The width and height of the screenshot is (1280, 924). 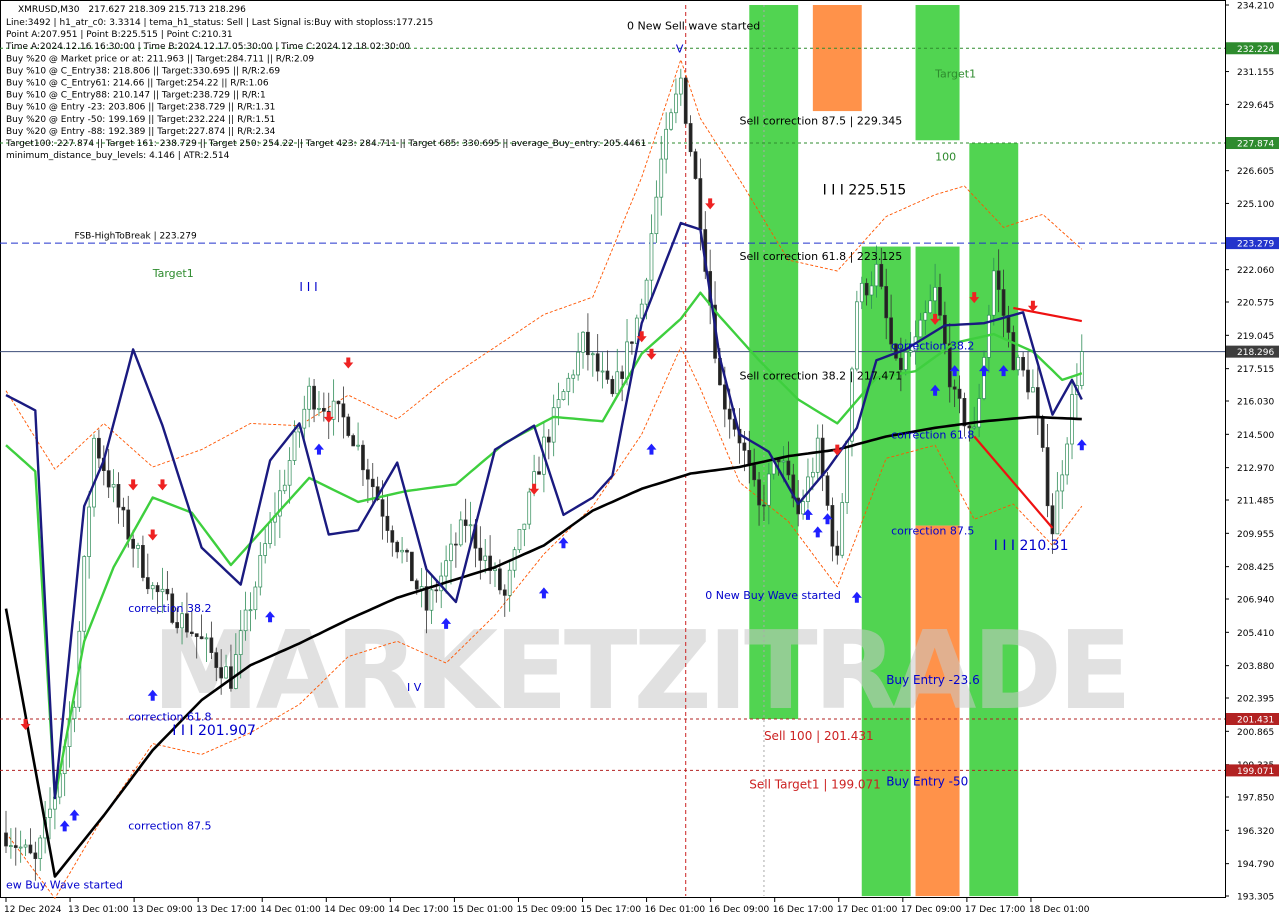 What do you see at coordinates (675, 910) in the screenshot?
I see `x-tick-label: 16 Dec 01:00` at bounding box center [675, 910].